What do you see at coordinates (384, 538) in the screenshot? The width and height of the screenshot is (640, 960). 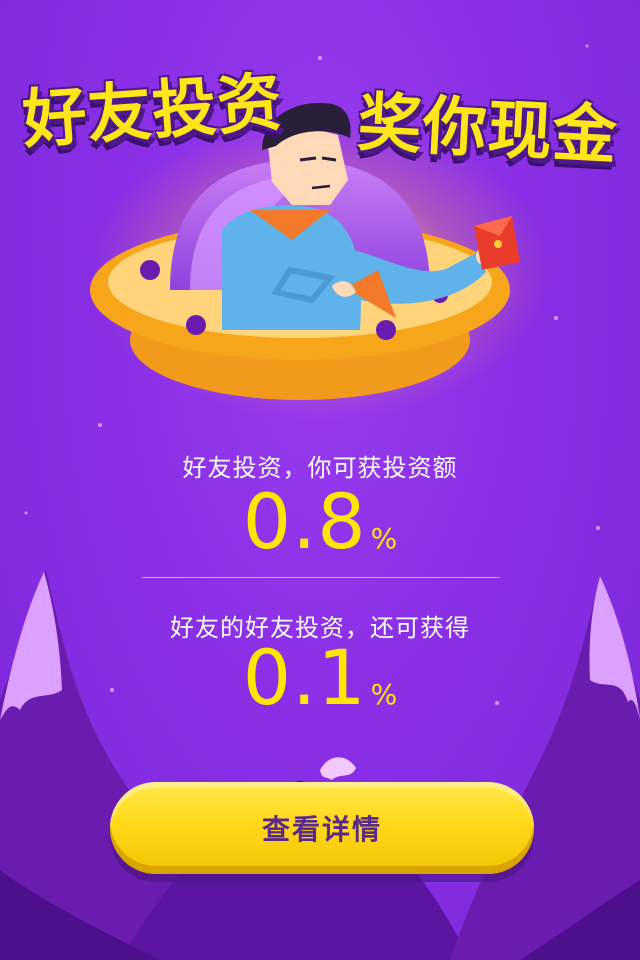 I see `reward-primary-unit: %` at bounding box center [384, 538].